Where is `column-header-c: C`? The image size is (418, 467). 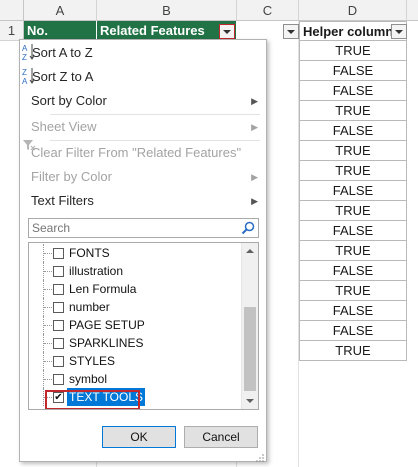 column-header-c: C is located at coordinates (268, 10).